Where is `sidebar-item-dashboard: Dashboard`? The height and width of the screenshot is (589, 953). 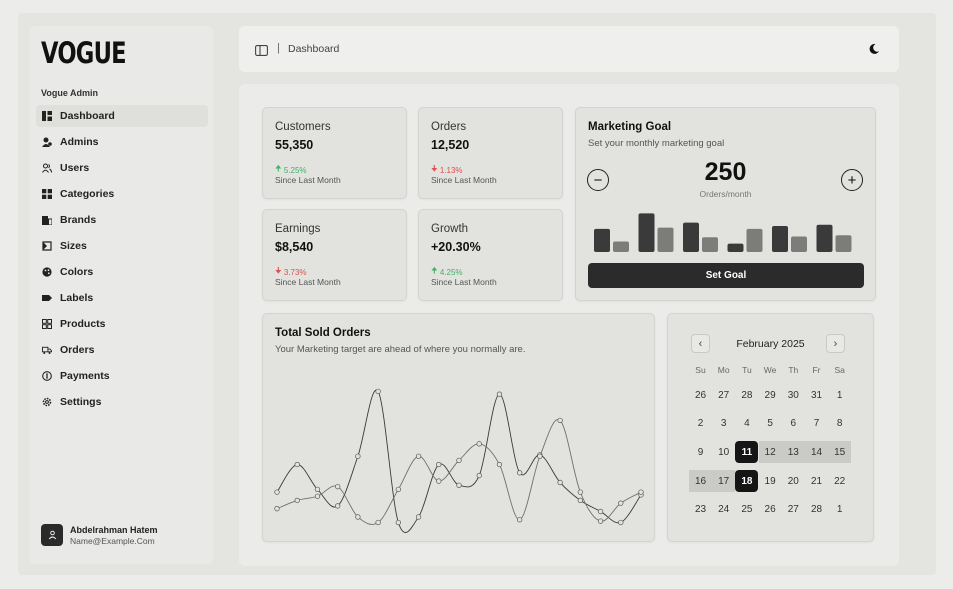 sidebar-item-dashboard: Dashboard is located at coordinates (122, 116).